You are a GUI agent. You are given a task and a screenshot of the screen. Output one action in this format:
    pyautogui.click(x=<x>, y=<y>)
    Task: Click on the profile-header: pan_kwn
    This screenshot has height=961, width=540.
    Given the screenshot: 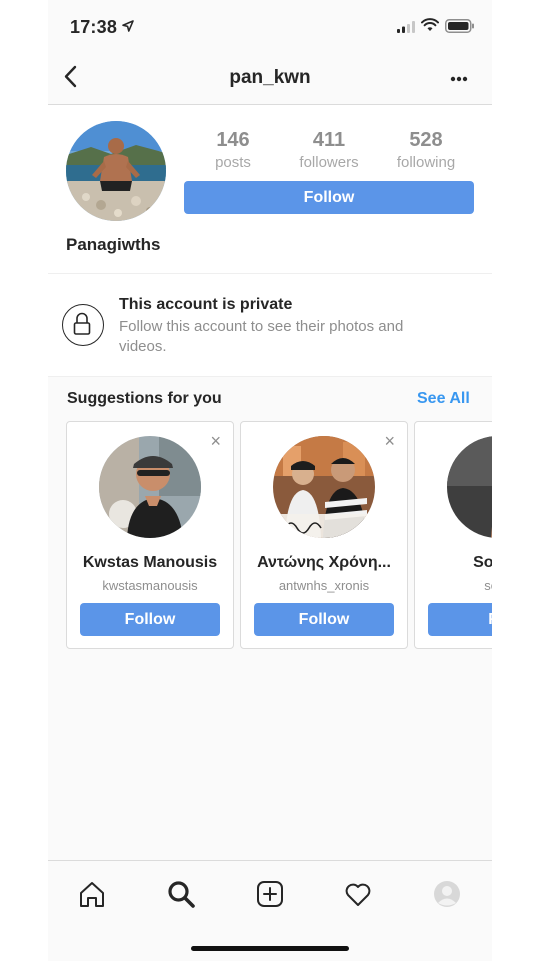 What is the action you would take?
    pyautogui.click(x=270, y=78)
    